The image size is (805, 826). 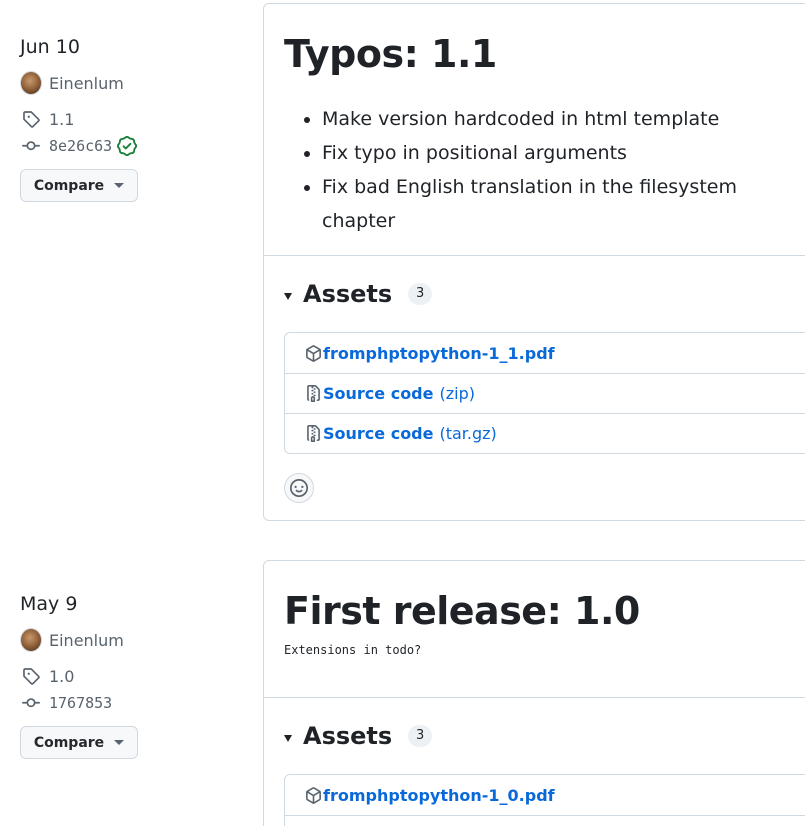 I want to click on commit-hash: 1767853, so click(x=80, y=703).